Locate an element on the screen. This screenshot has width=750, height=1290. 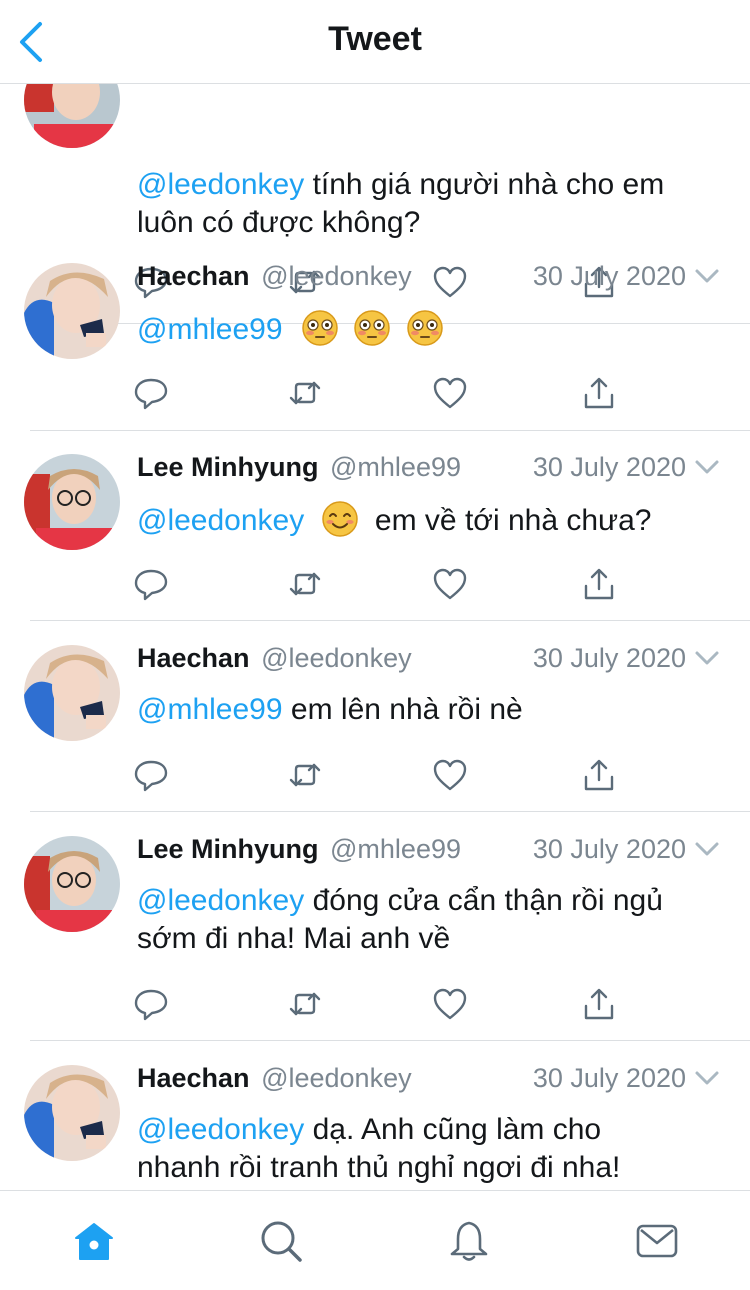
tab-home is located at coordinates (94, 1241).